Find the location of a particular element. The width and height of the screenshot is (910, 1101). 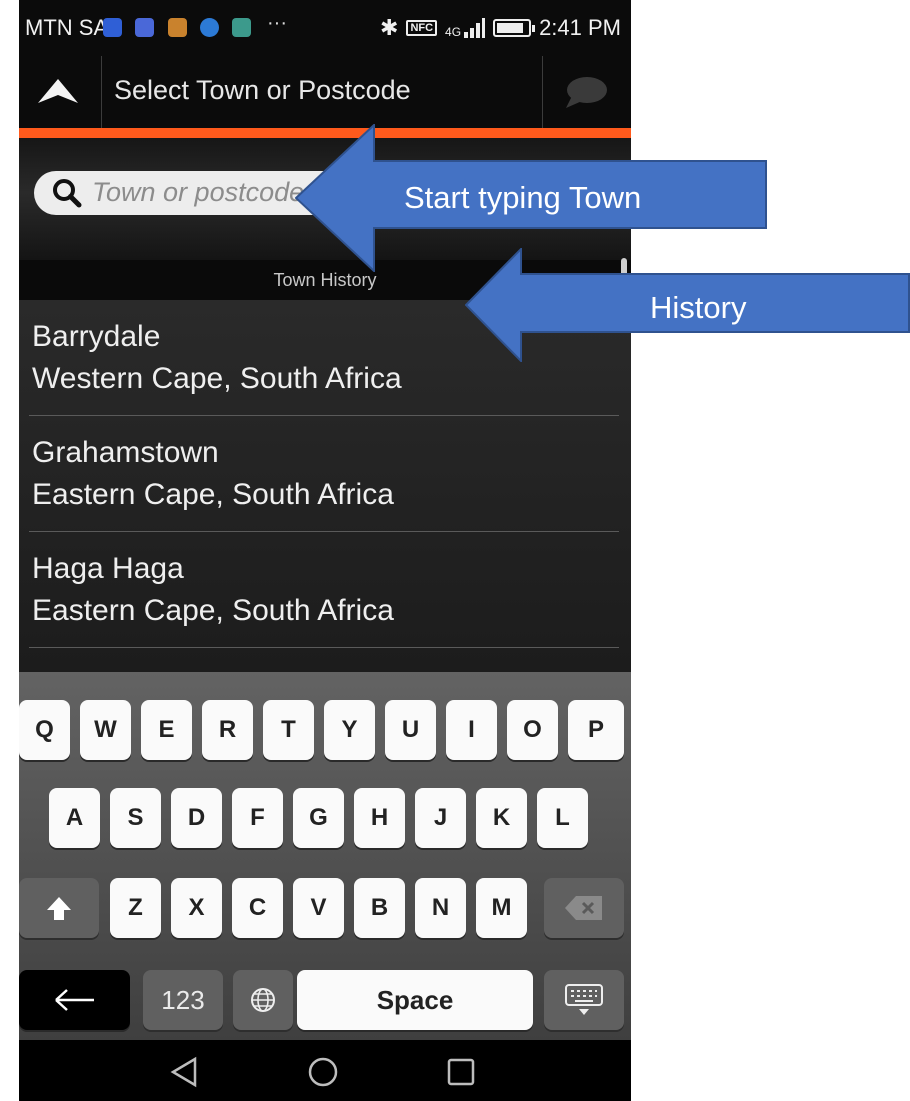

keyboard-icon is located at coordinates (584, 999).